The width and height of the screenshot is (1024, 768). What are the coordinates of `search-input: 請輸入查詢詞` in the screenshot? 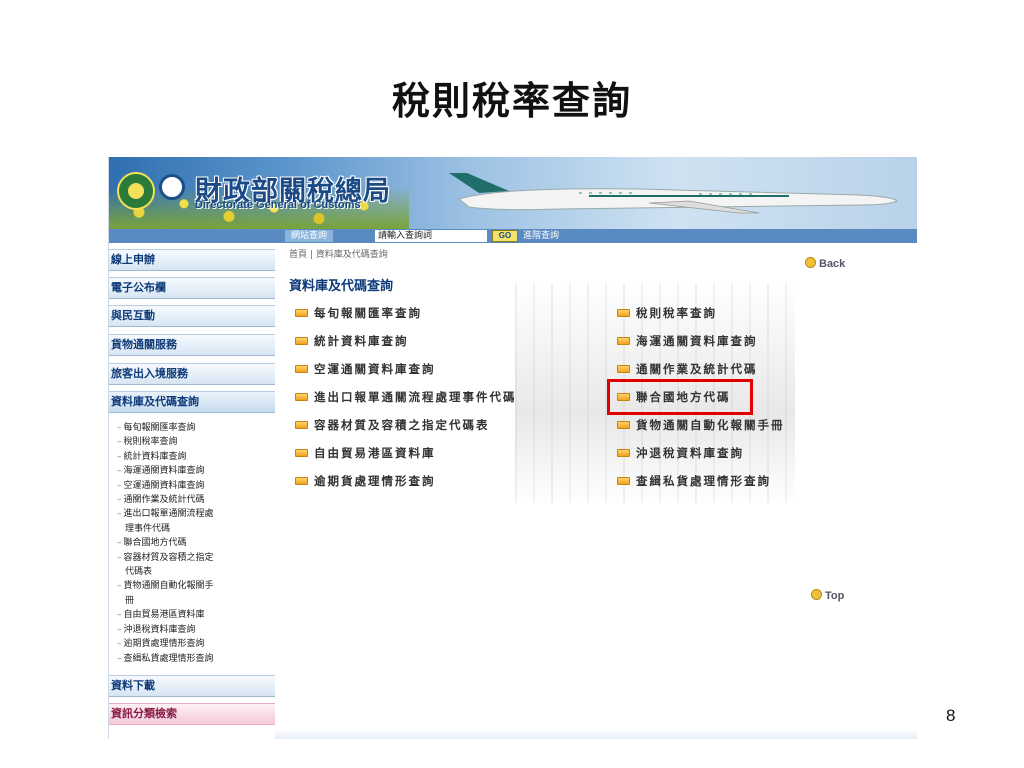 It's located at (431, 236).